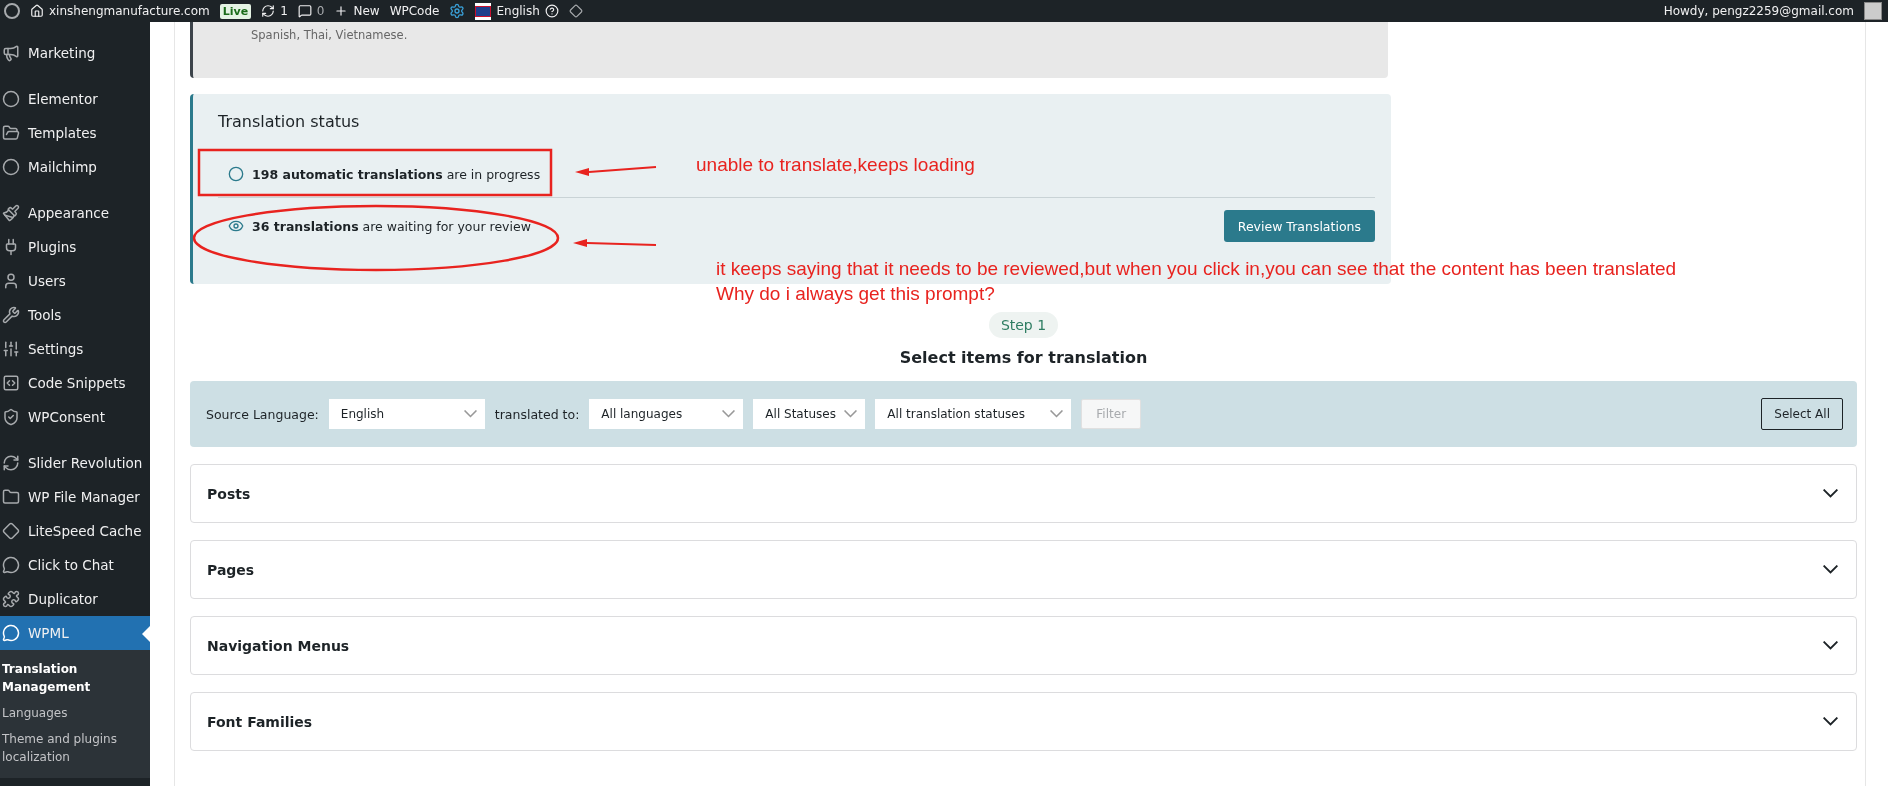  Describe the element at coordinates (1023, 493) in the screenshot. I see `accordion-section: Posts` at that location.